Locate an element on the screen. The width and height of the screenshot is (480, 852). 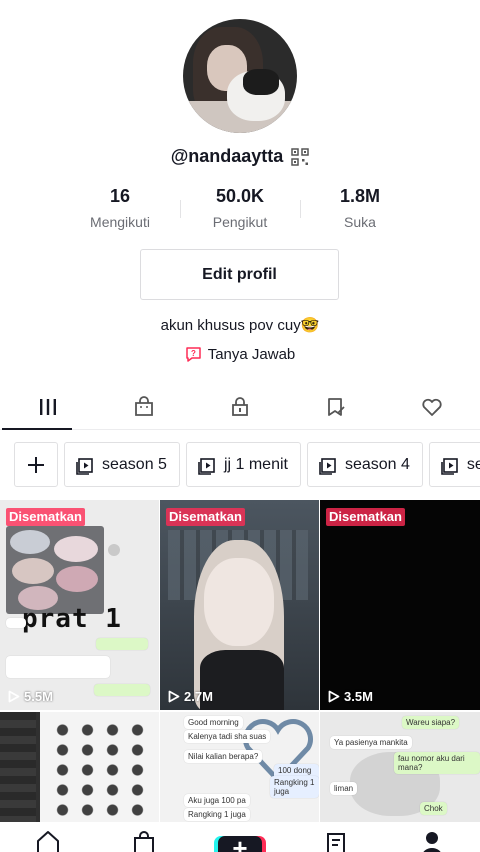
profile-stats: 16 Mengikuti 50.0K Pengikut 1.8M Suka is located at coordinates (240, 209).